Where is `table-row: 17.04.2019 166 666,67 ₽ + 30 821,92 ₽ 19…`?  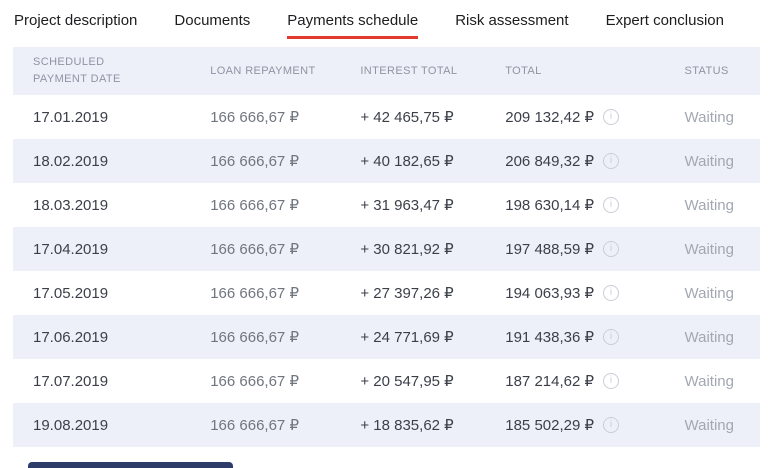 table-row: 17.04.2019 166 666,67 ₽ + 30 821,92 ₽ 19… is located at coordinates (386, 249).